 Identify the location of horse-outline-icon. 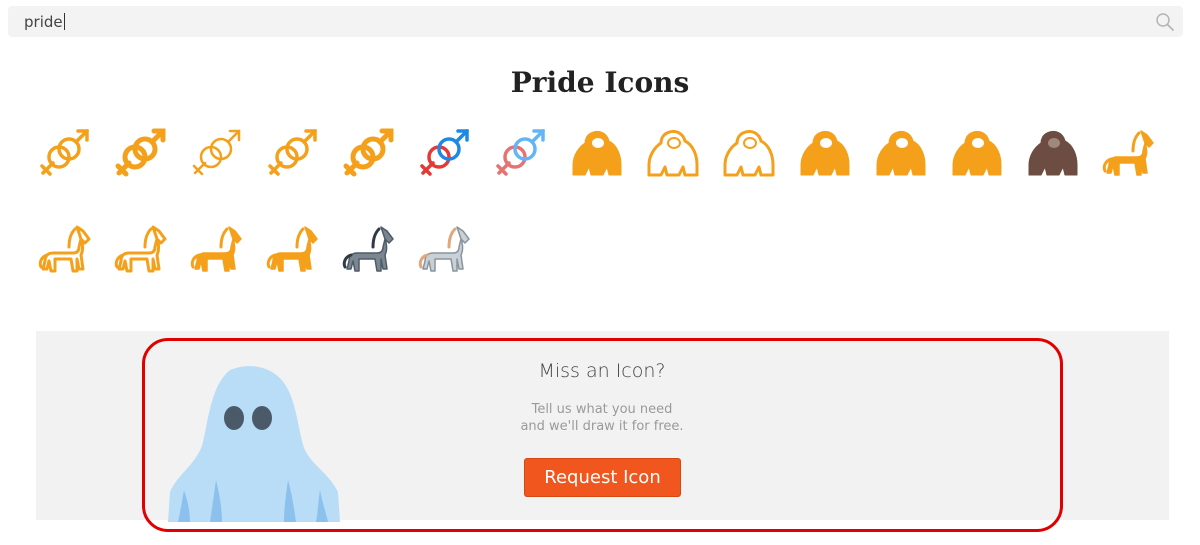
(65, 249).